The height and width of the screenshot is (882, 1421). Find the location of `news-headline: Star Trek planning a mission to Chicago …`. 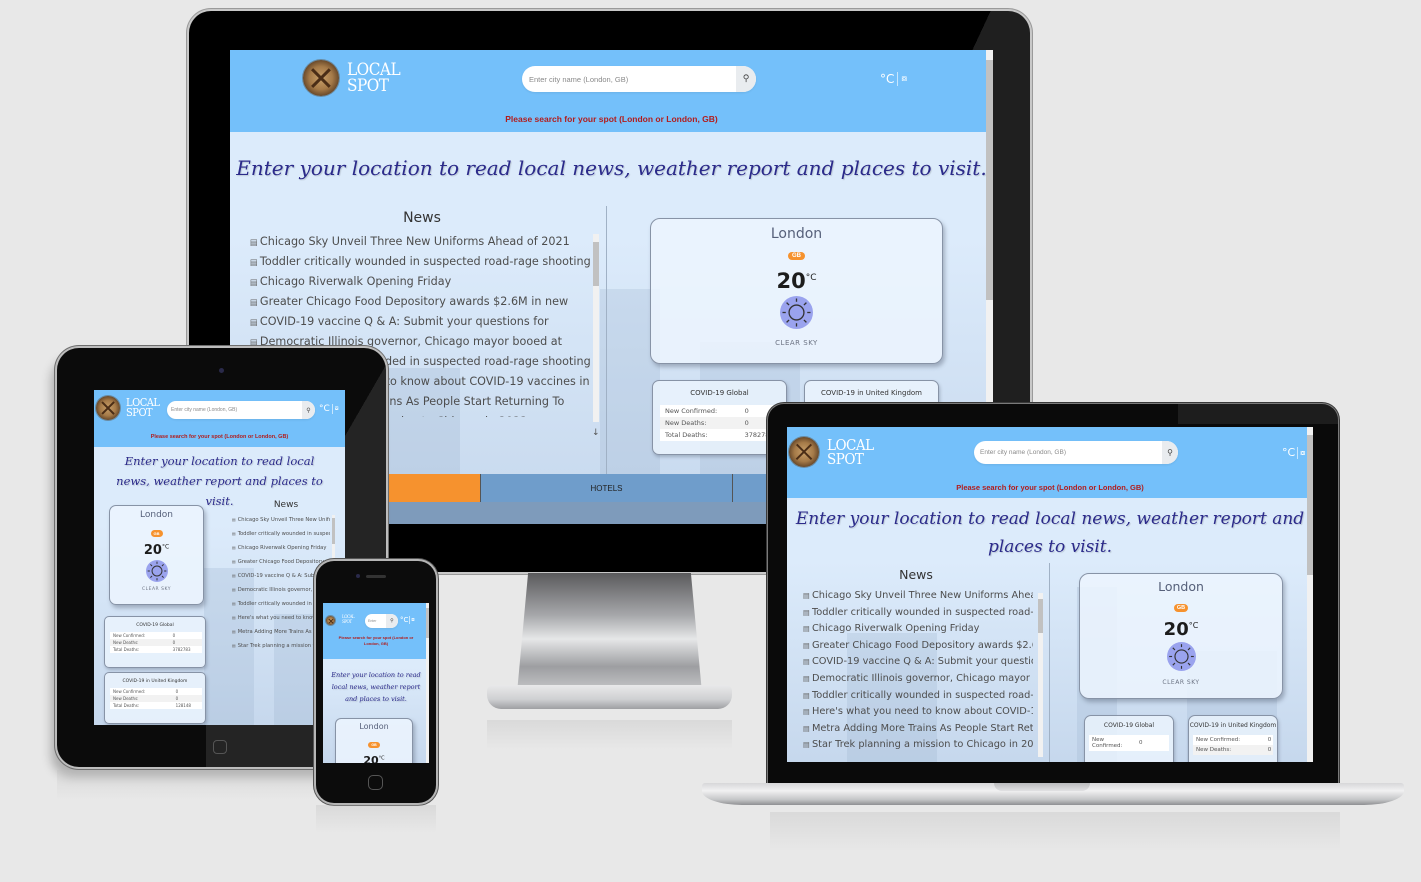

news-headline: Star Trek planning a mission to Chicago … is located at coordinates (922, 745).